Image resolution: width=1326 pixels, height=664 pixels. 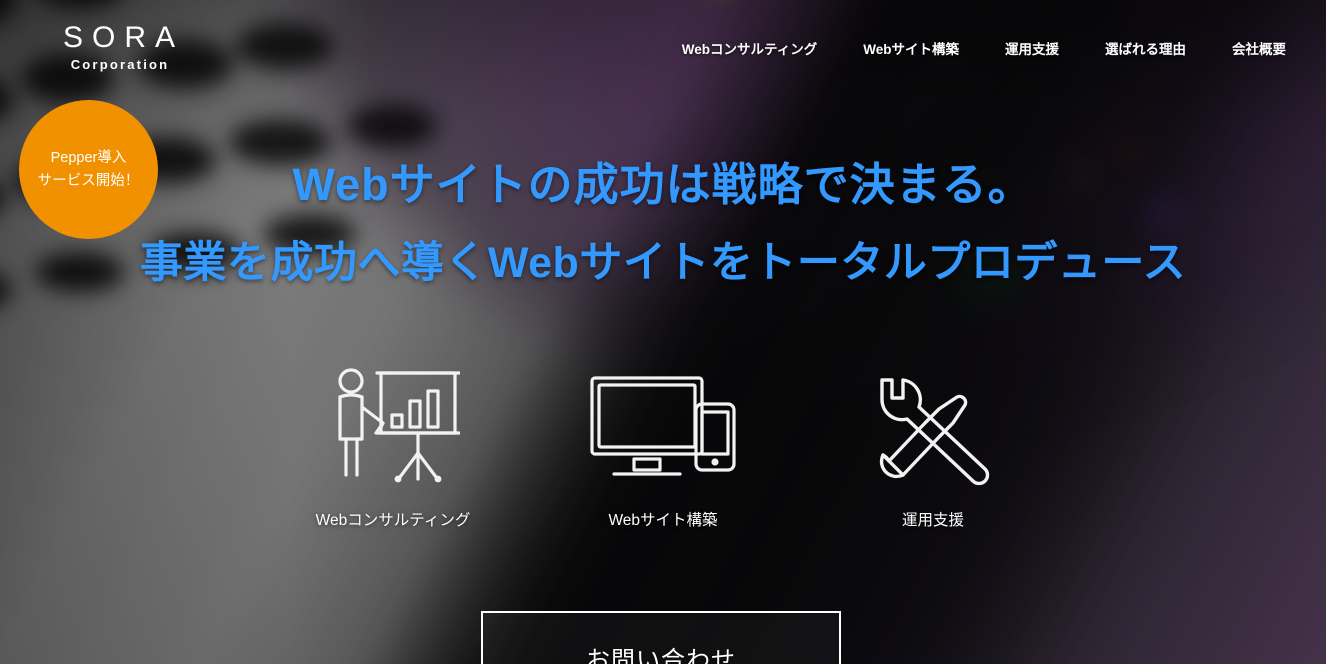 I want to click on logo-brand-sub: Corporation, so click(x=120, y=64).